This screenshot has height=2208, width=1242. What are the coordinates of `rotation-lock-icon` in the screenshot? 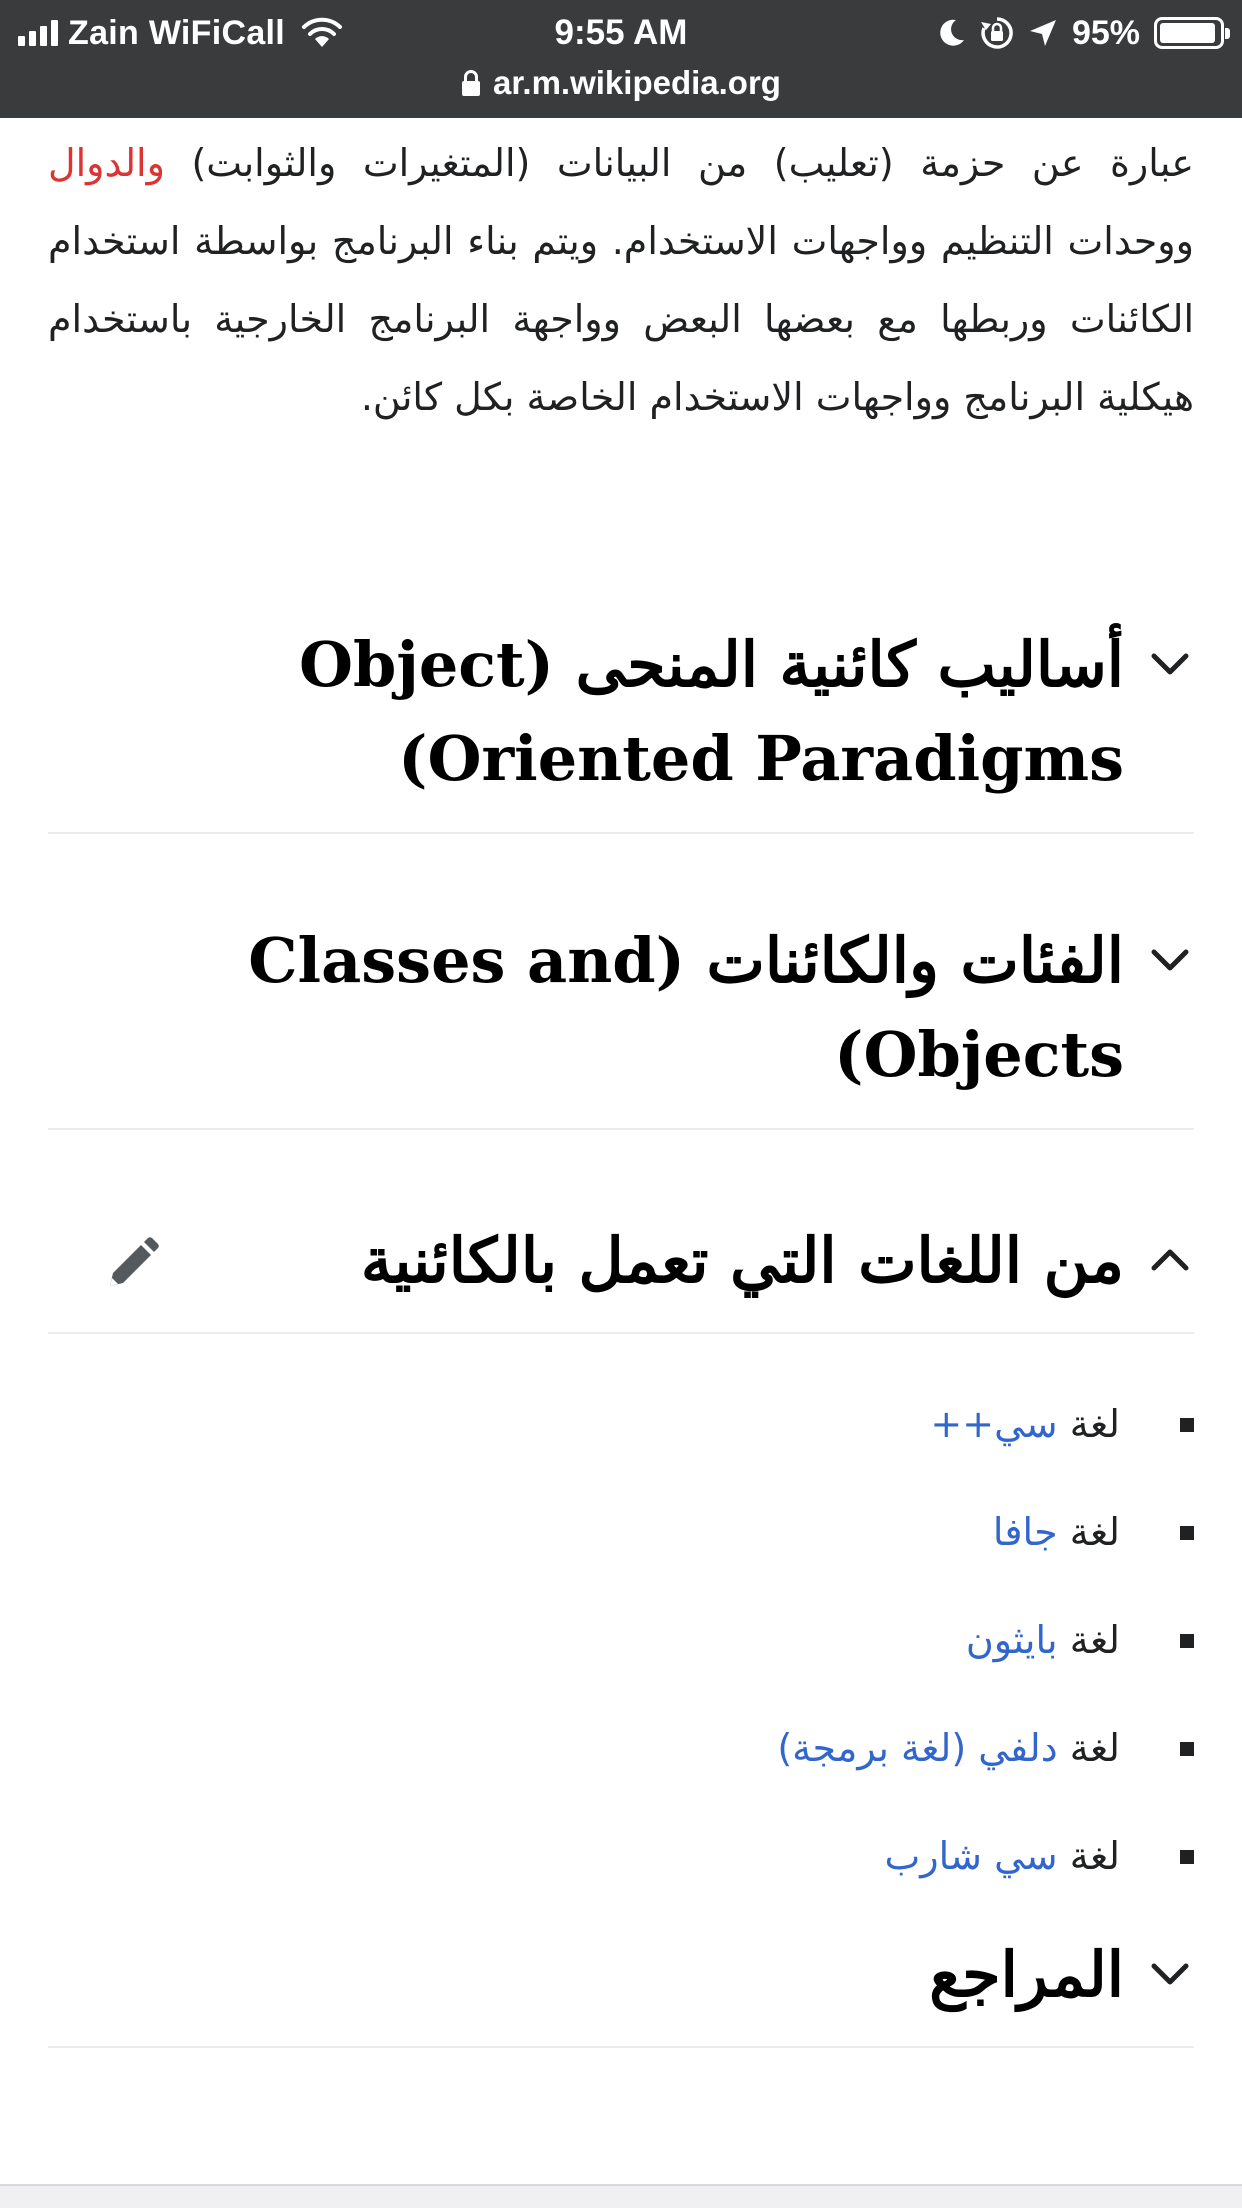 It's located at (996, 33).